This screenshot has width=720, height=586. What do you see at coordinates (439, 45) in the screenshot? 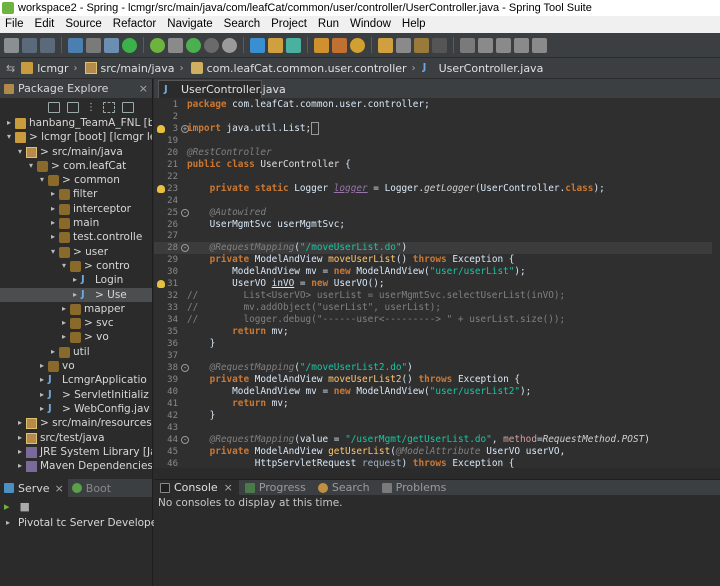
I see `pen-icon` at bounding box center [439, 45].